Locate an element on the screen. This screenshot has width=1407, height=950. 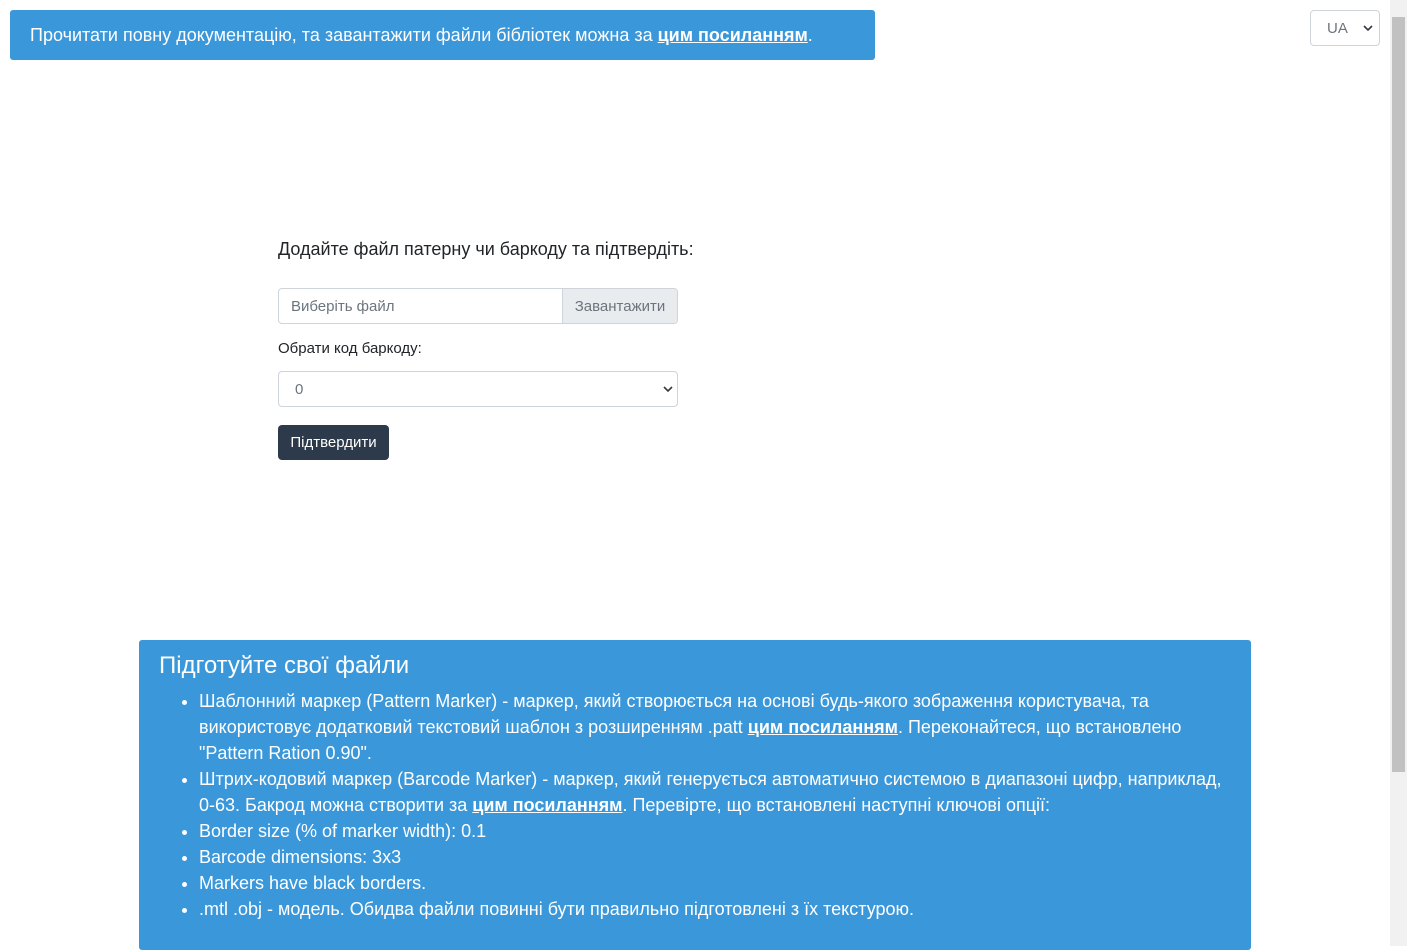
panel-title: Підготуйте свої файли is located at coordinates (284, 665).